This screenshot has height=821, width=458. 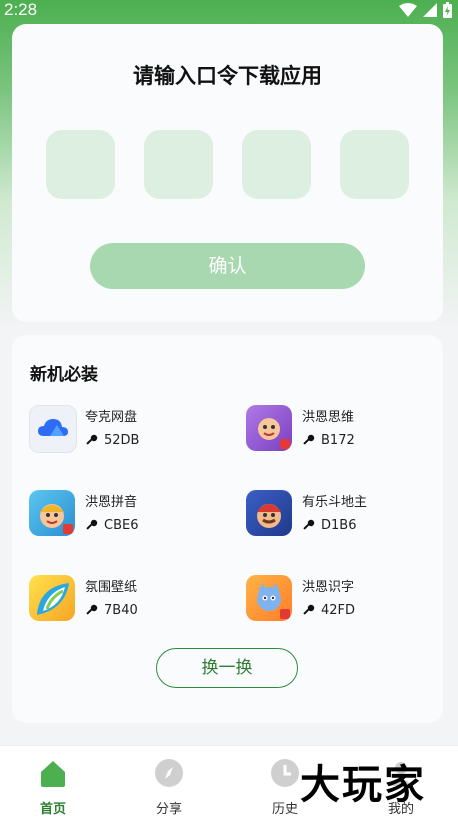 What do you see at coordinates (285, 773) in the screenshot?
I see `clock-icon` at bounding box center [285, 773].